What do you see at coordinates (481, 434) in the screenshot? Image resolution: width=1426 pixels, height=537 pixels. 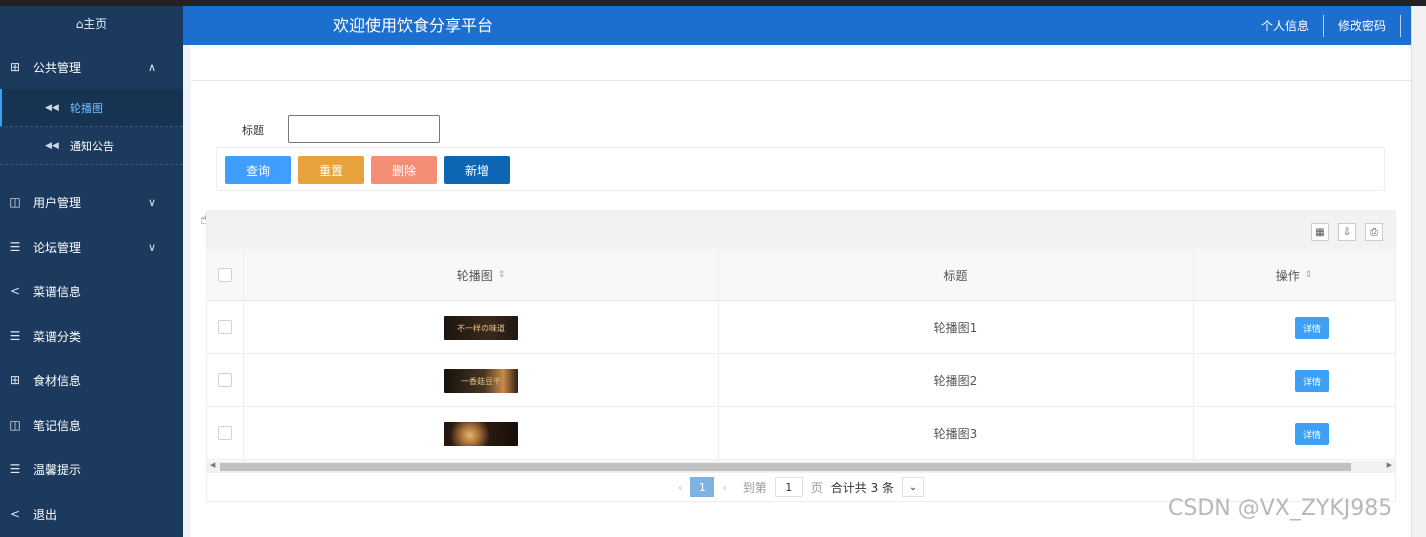 I see `carousel-thumbnail` at bounding box center [481, 434].